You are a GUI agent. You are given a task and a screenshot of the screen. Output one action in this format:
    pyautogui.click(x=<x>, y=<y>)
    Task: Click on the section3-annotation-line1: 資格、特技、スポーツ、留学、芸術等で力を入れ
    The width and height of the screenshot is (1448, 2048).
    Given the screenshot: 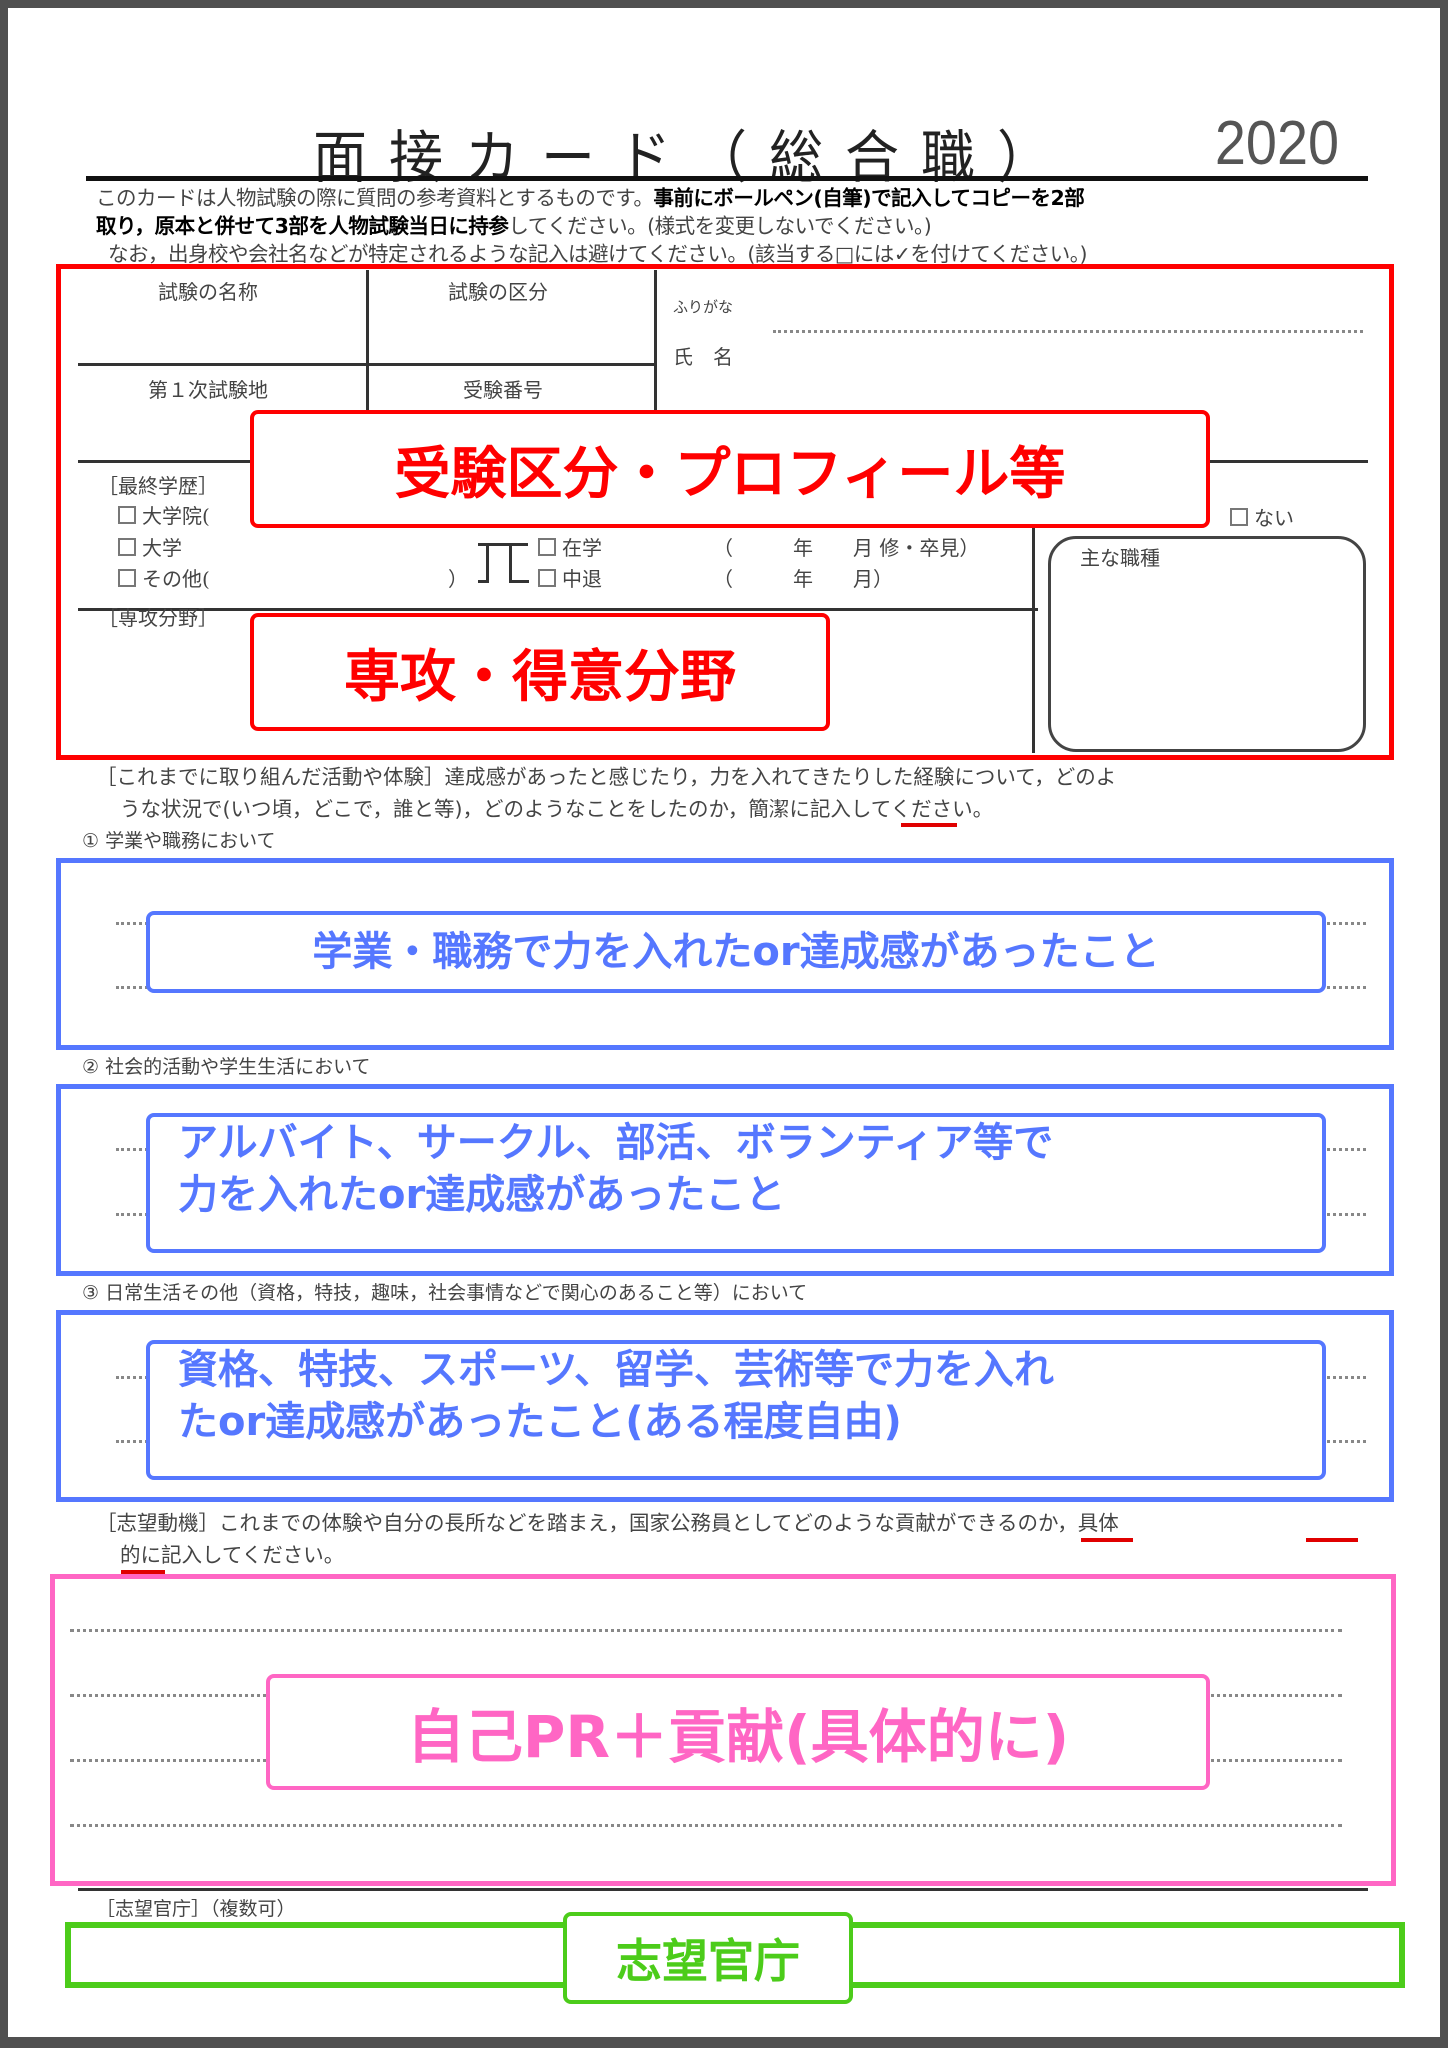 What is the action you would take?
    pyautogui.click(x=616, y=1370)
    